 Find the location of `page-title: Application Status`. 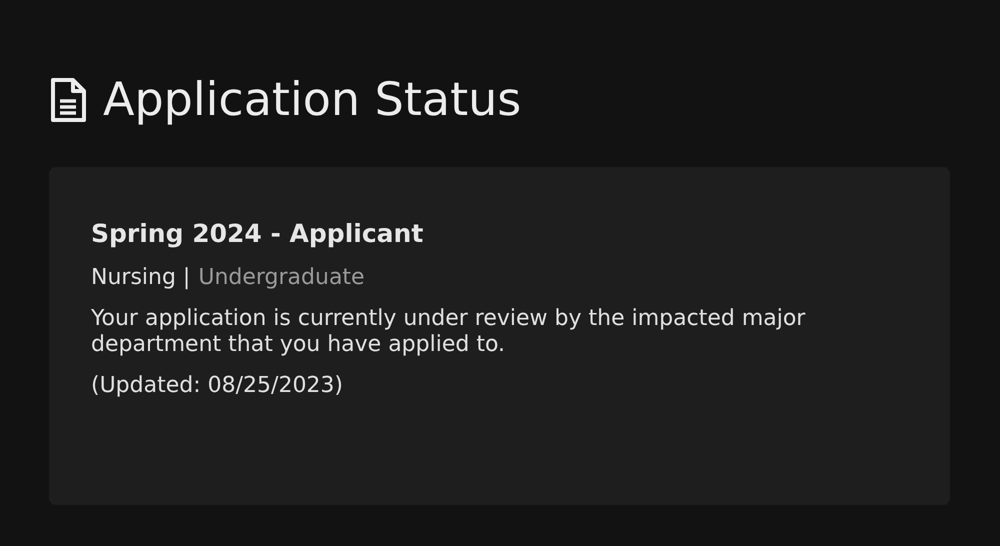

page-title: Application Status is located at coordinates (312, 100).